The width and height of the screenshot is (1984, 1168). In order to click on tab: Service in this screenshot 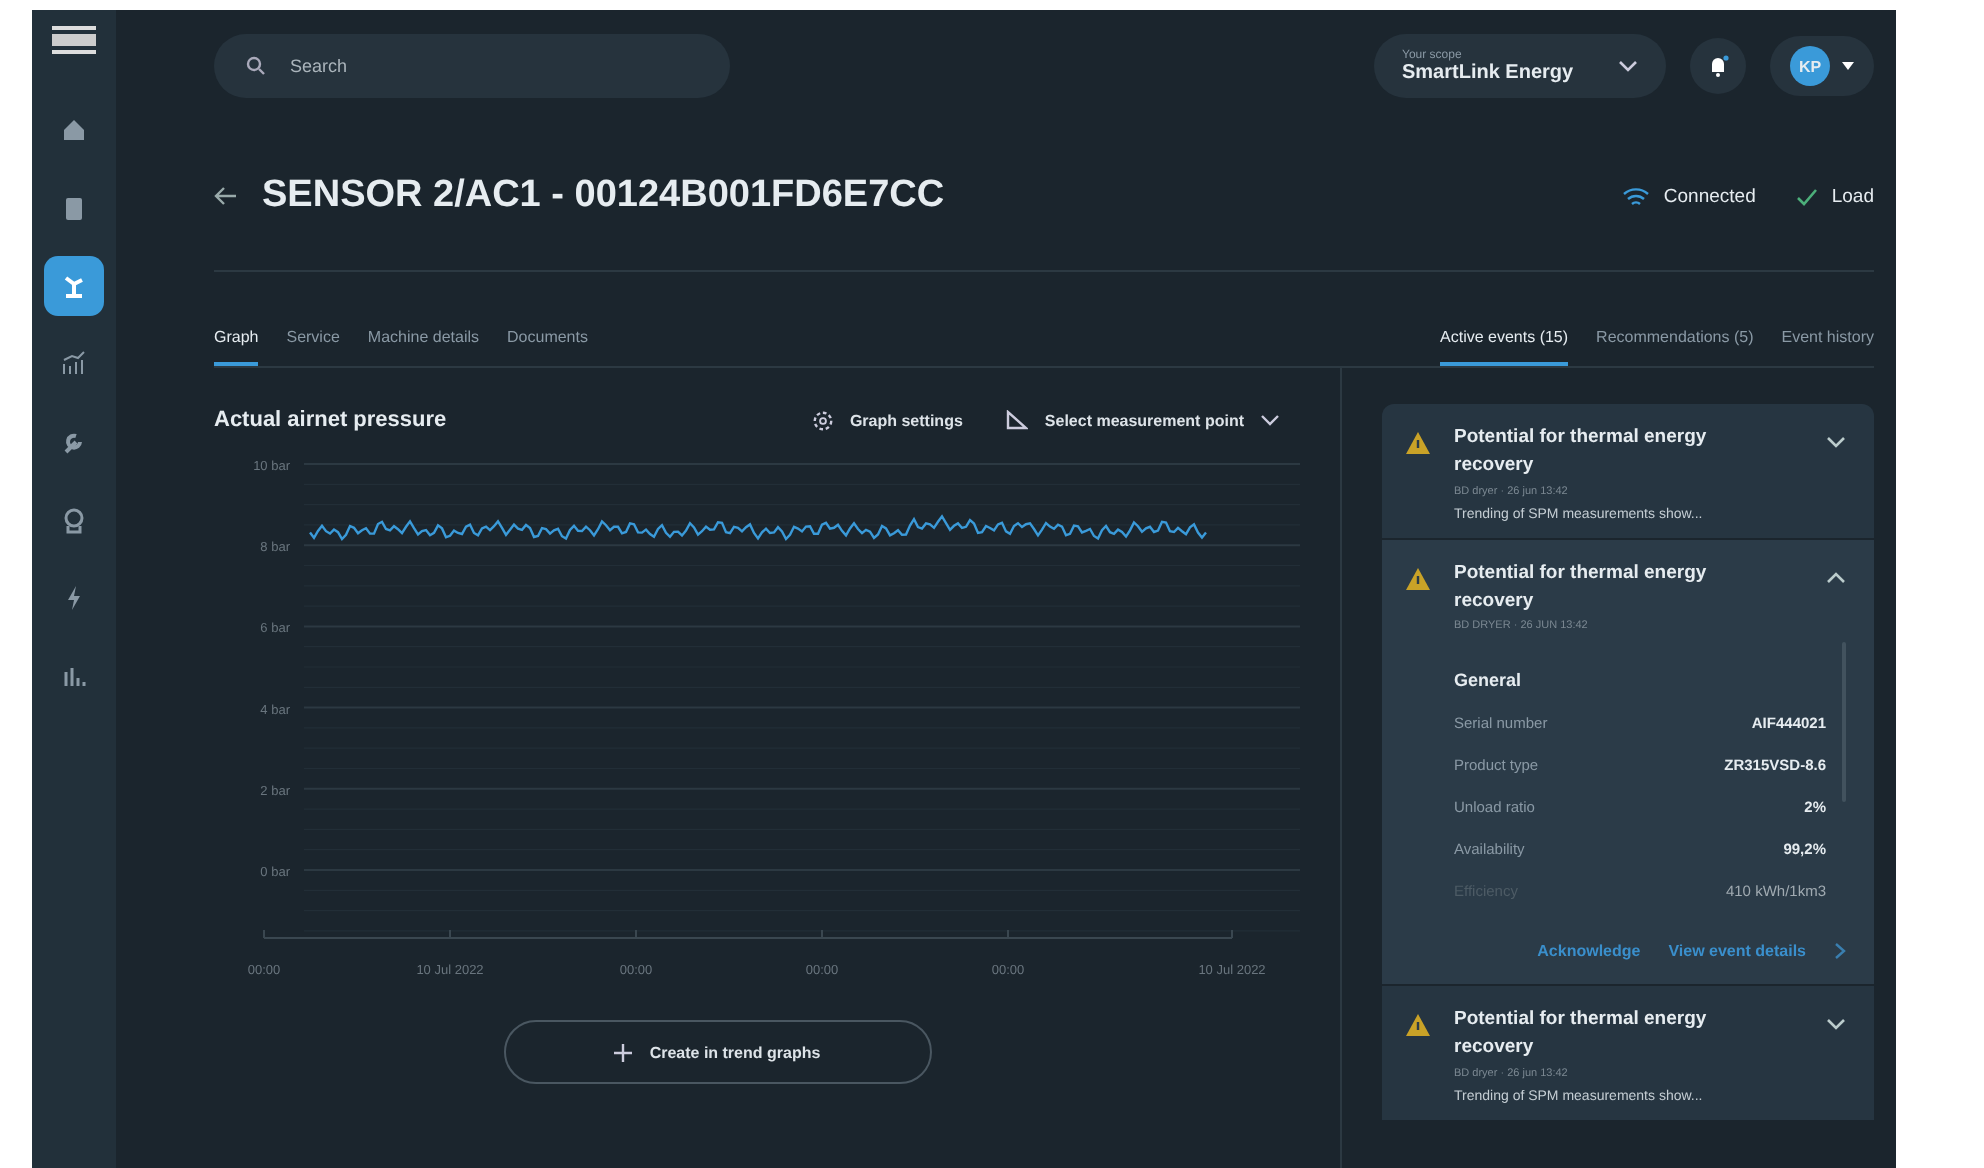, I will do `click(313, 347)`.